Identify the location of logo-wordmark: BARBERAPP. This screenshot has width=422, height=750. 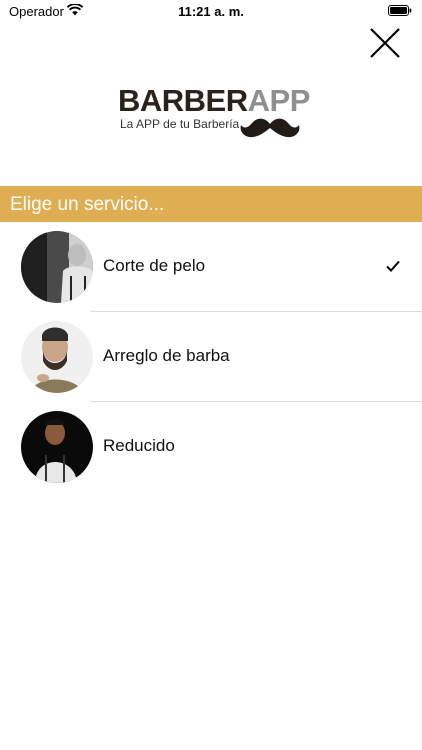
(214, 101).